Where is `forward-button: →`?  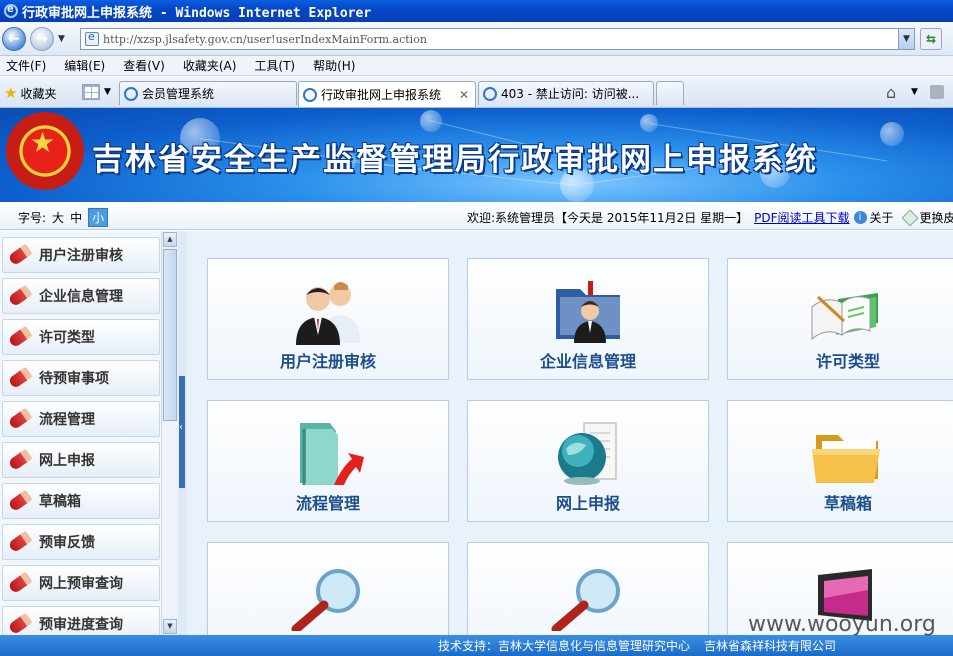 forward-button: → is located at coordinates (42, 39).